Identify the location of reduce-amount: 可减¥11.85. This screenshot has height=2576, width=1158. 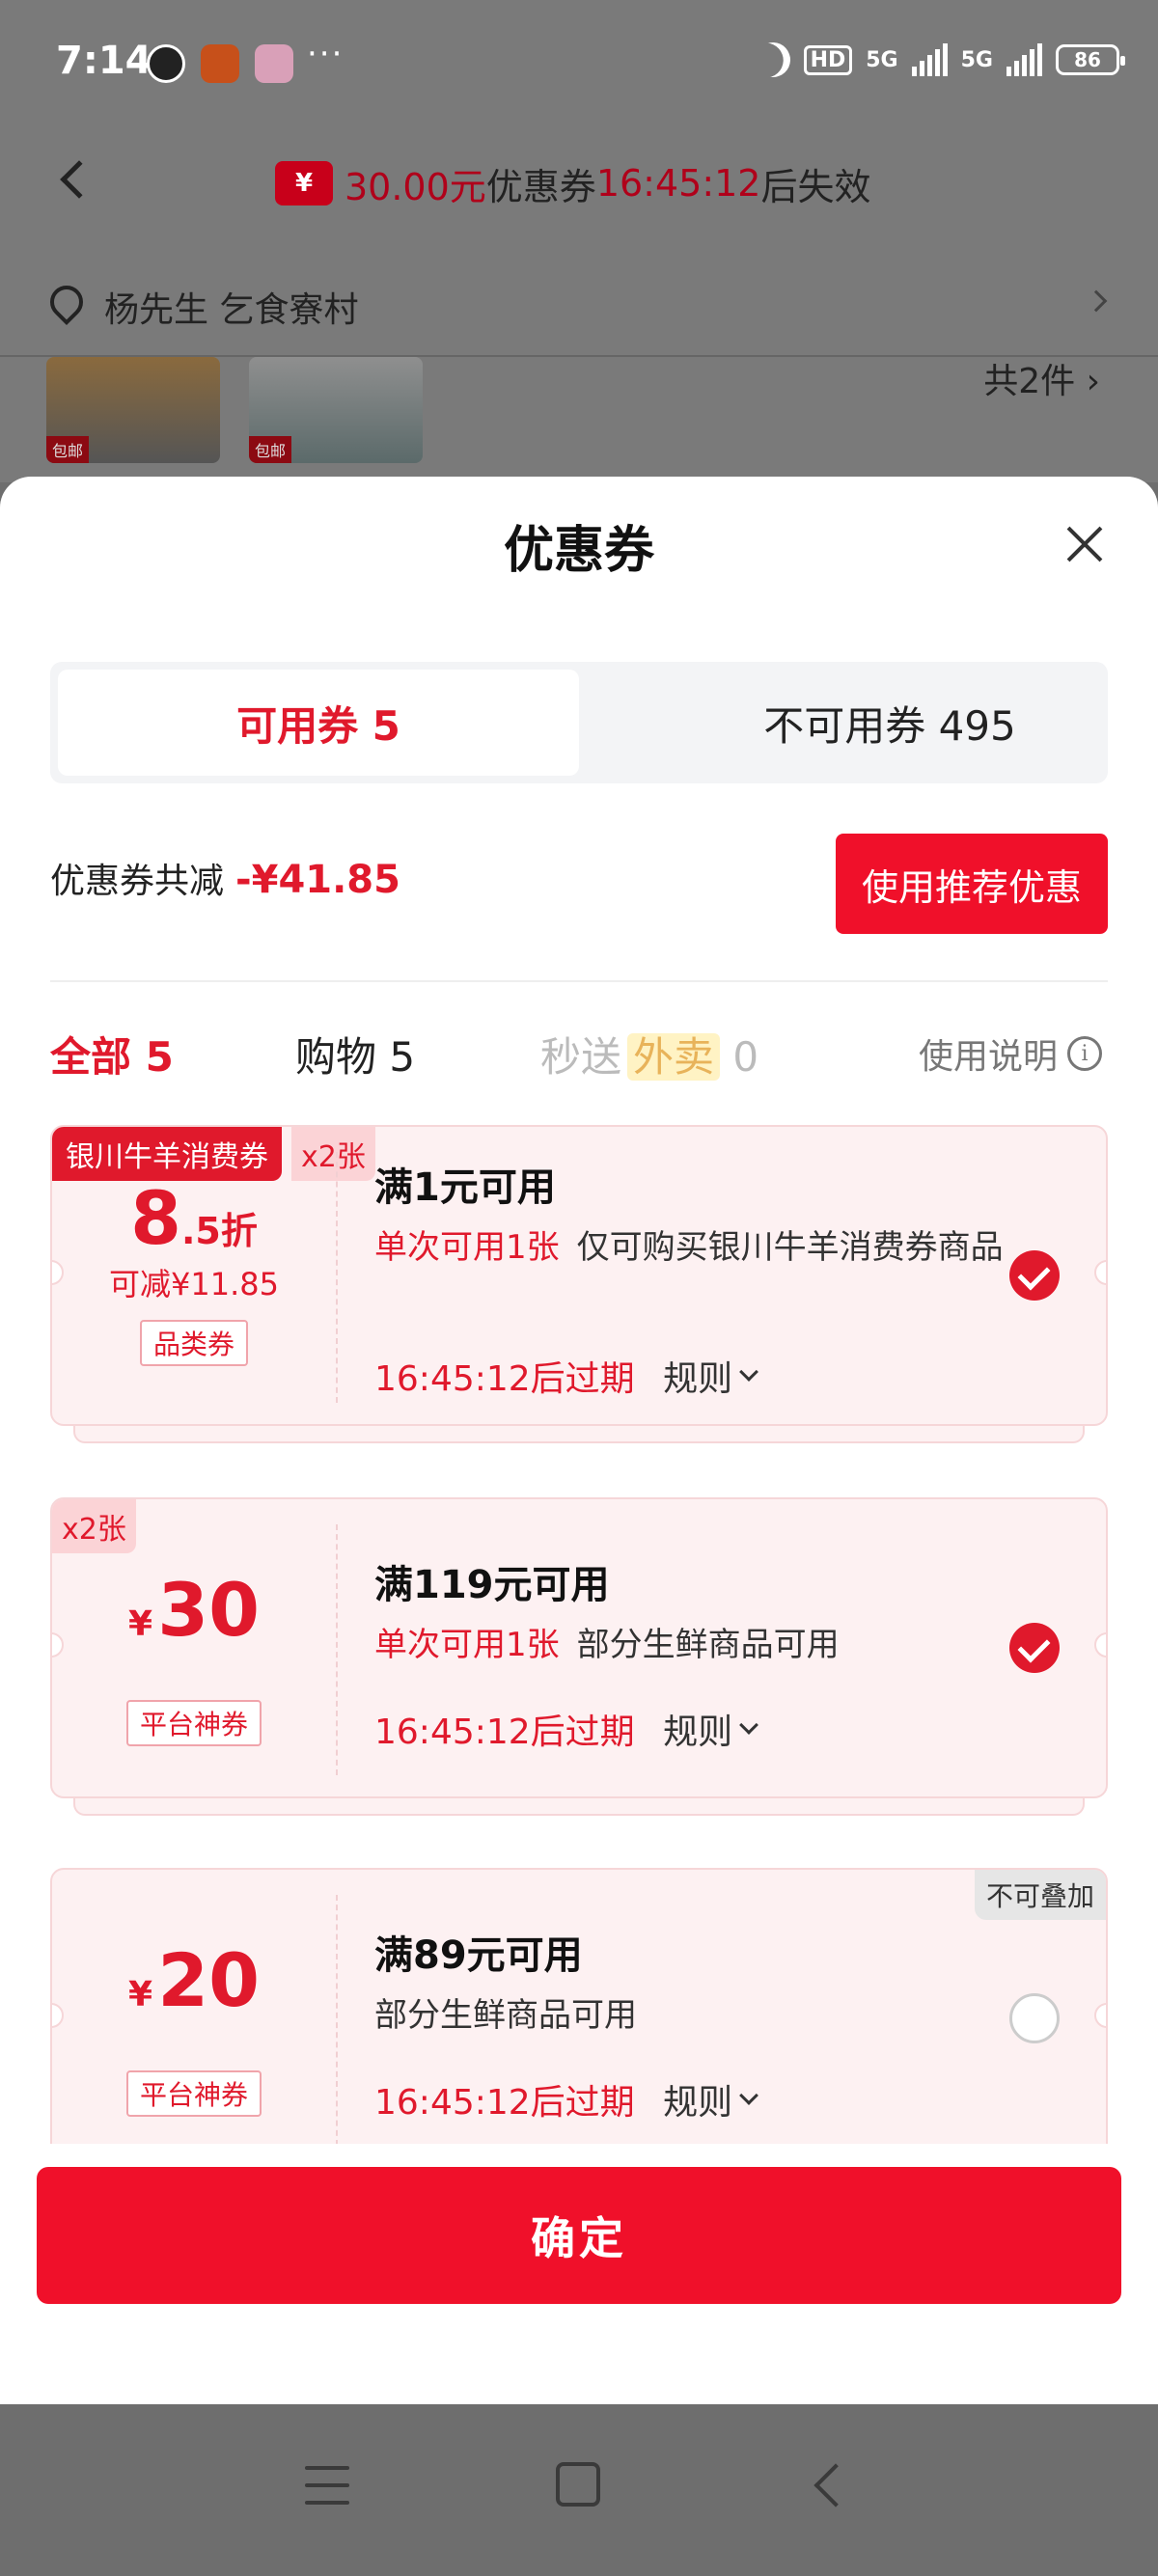
(194, 1284).